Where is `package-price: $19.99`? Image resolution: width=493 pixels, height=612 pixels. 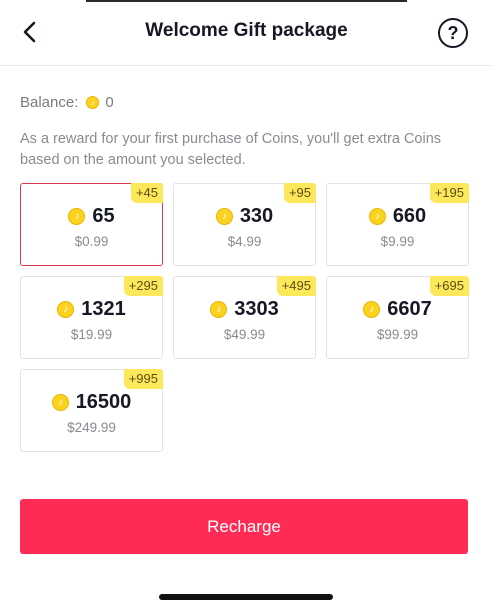 package-price: $19.99 is located at coordinates (91, 334).